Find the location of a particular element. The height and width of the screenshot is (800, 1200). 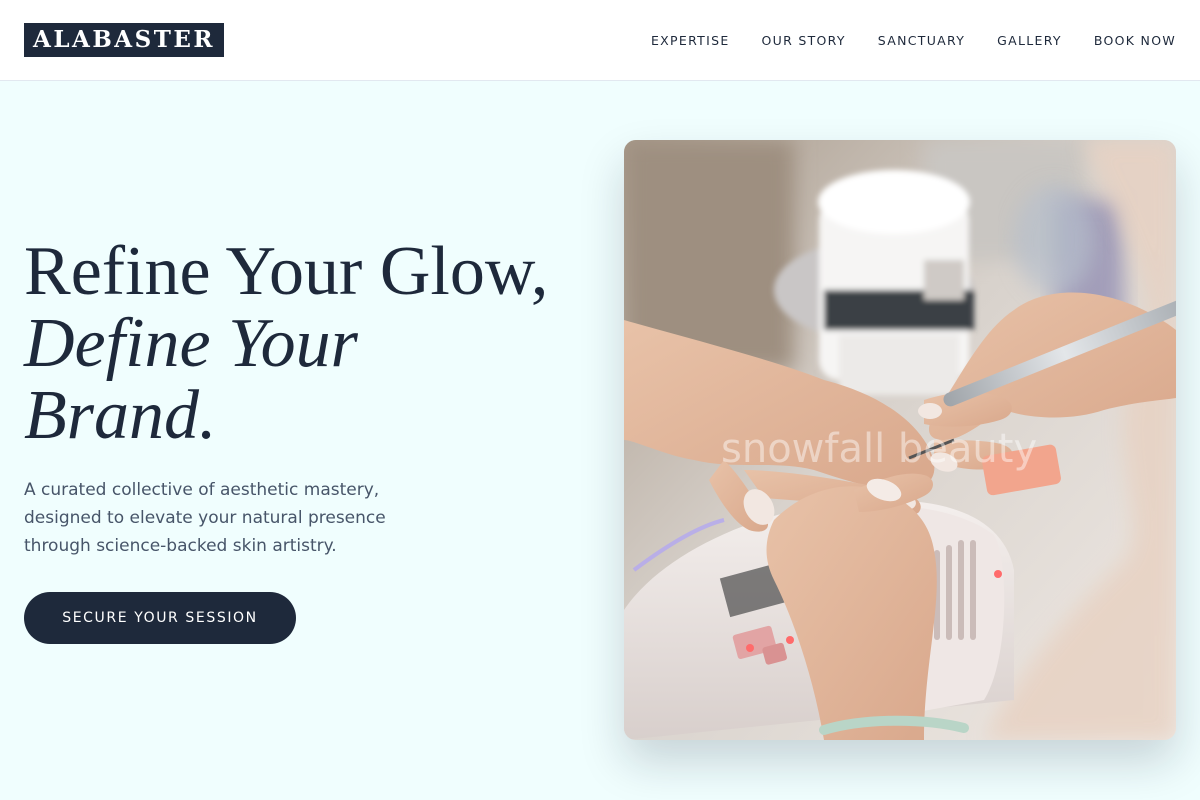

secure-session-button: SECURE YOUR SESSION is located at coordinates (160, 618).